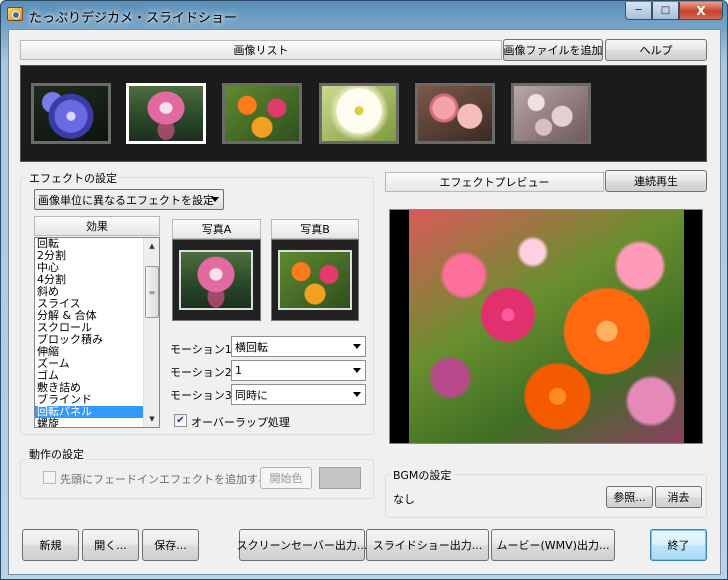 Image resolution: width=728 pixels, height=580 pixels. I want to click on white-lily-image, so click(359, 113).